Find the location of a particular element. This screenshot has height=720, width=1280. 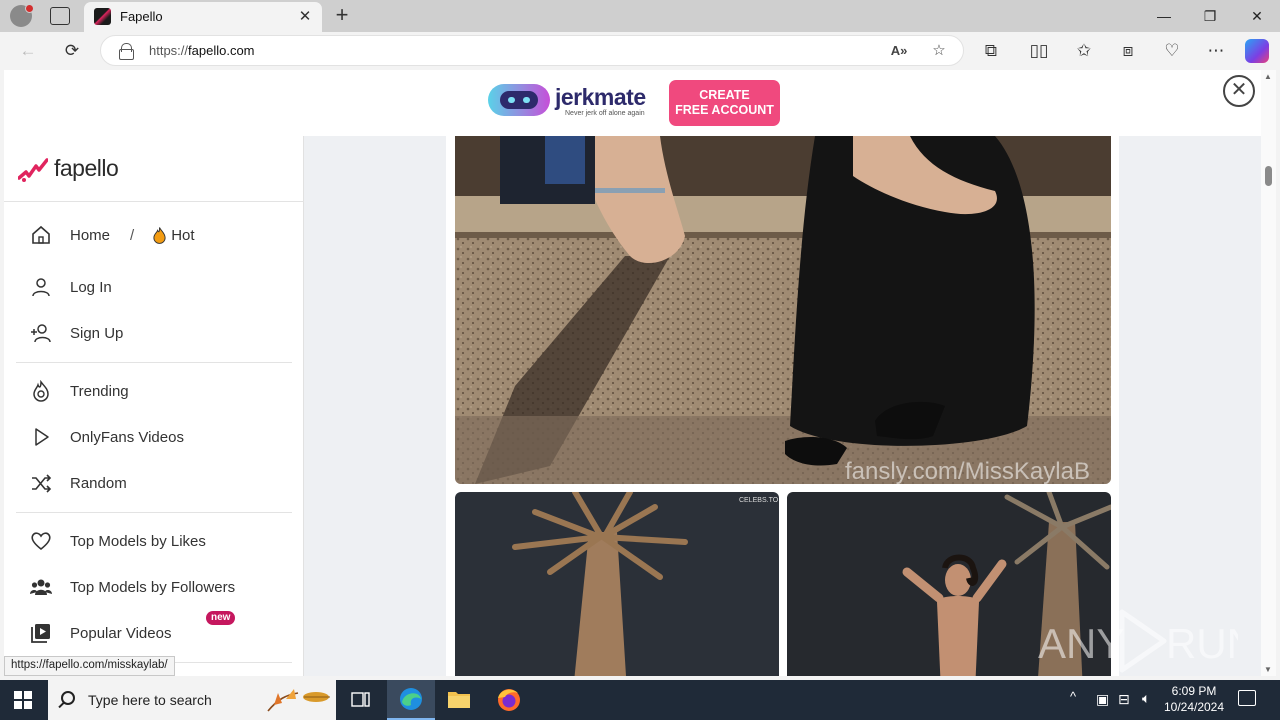

taskbar-search-box: Type here to search is located at coordinates (192, 700).